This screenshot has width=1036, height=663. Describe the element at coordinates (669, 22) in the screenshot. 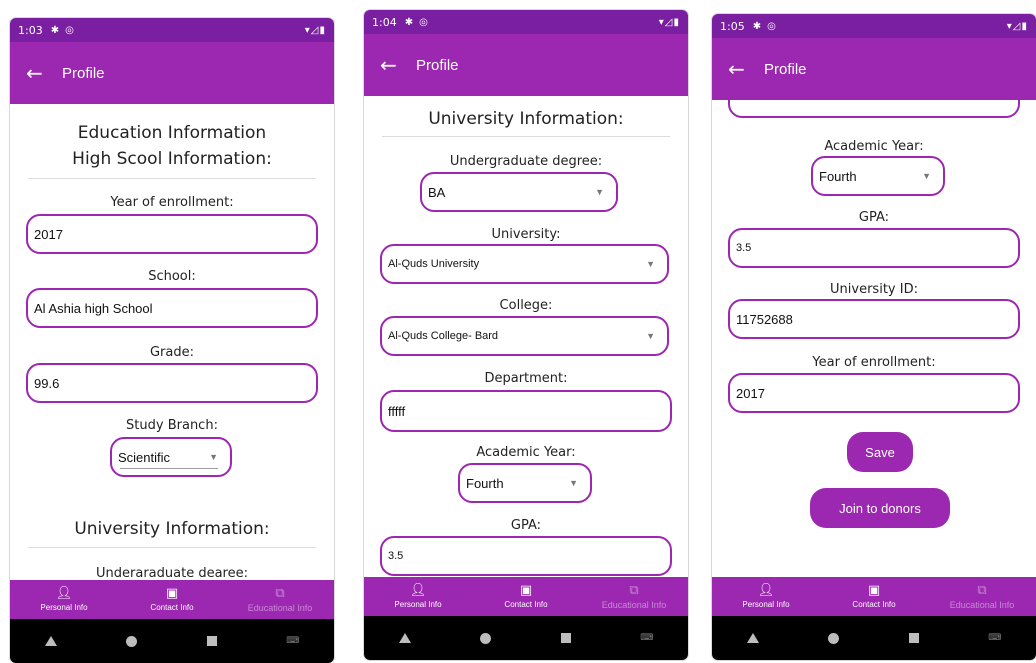

I see `signal-battery-icon: ▾◿▮` at that location.